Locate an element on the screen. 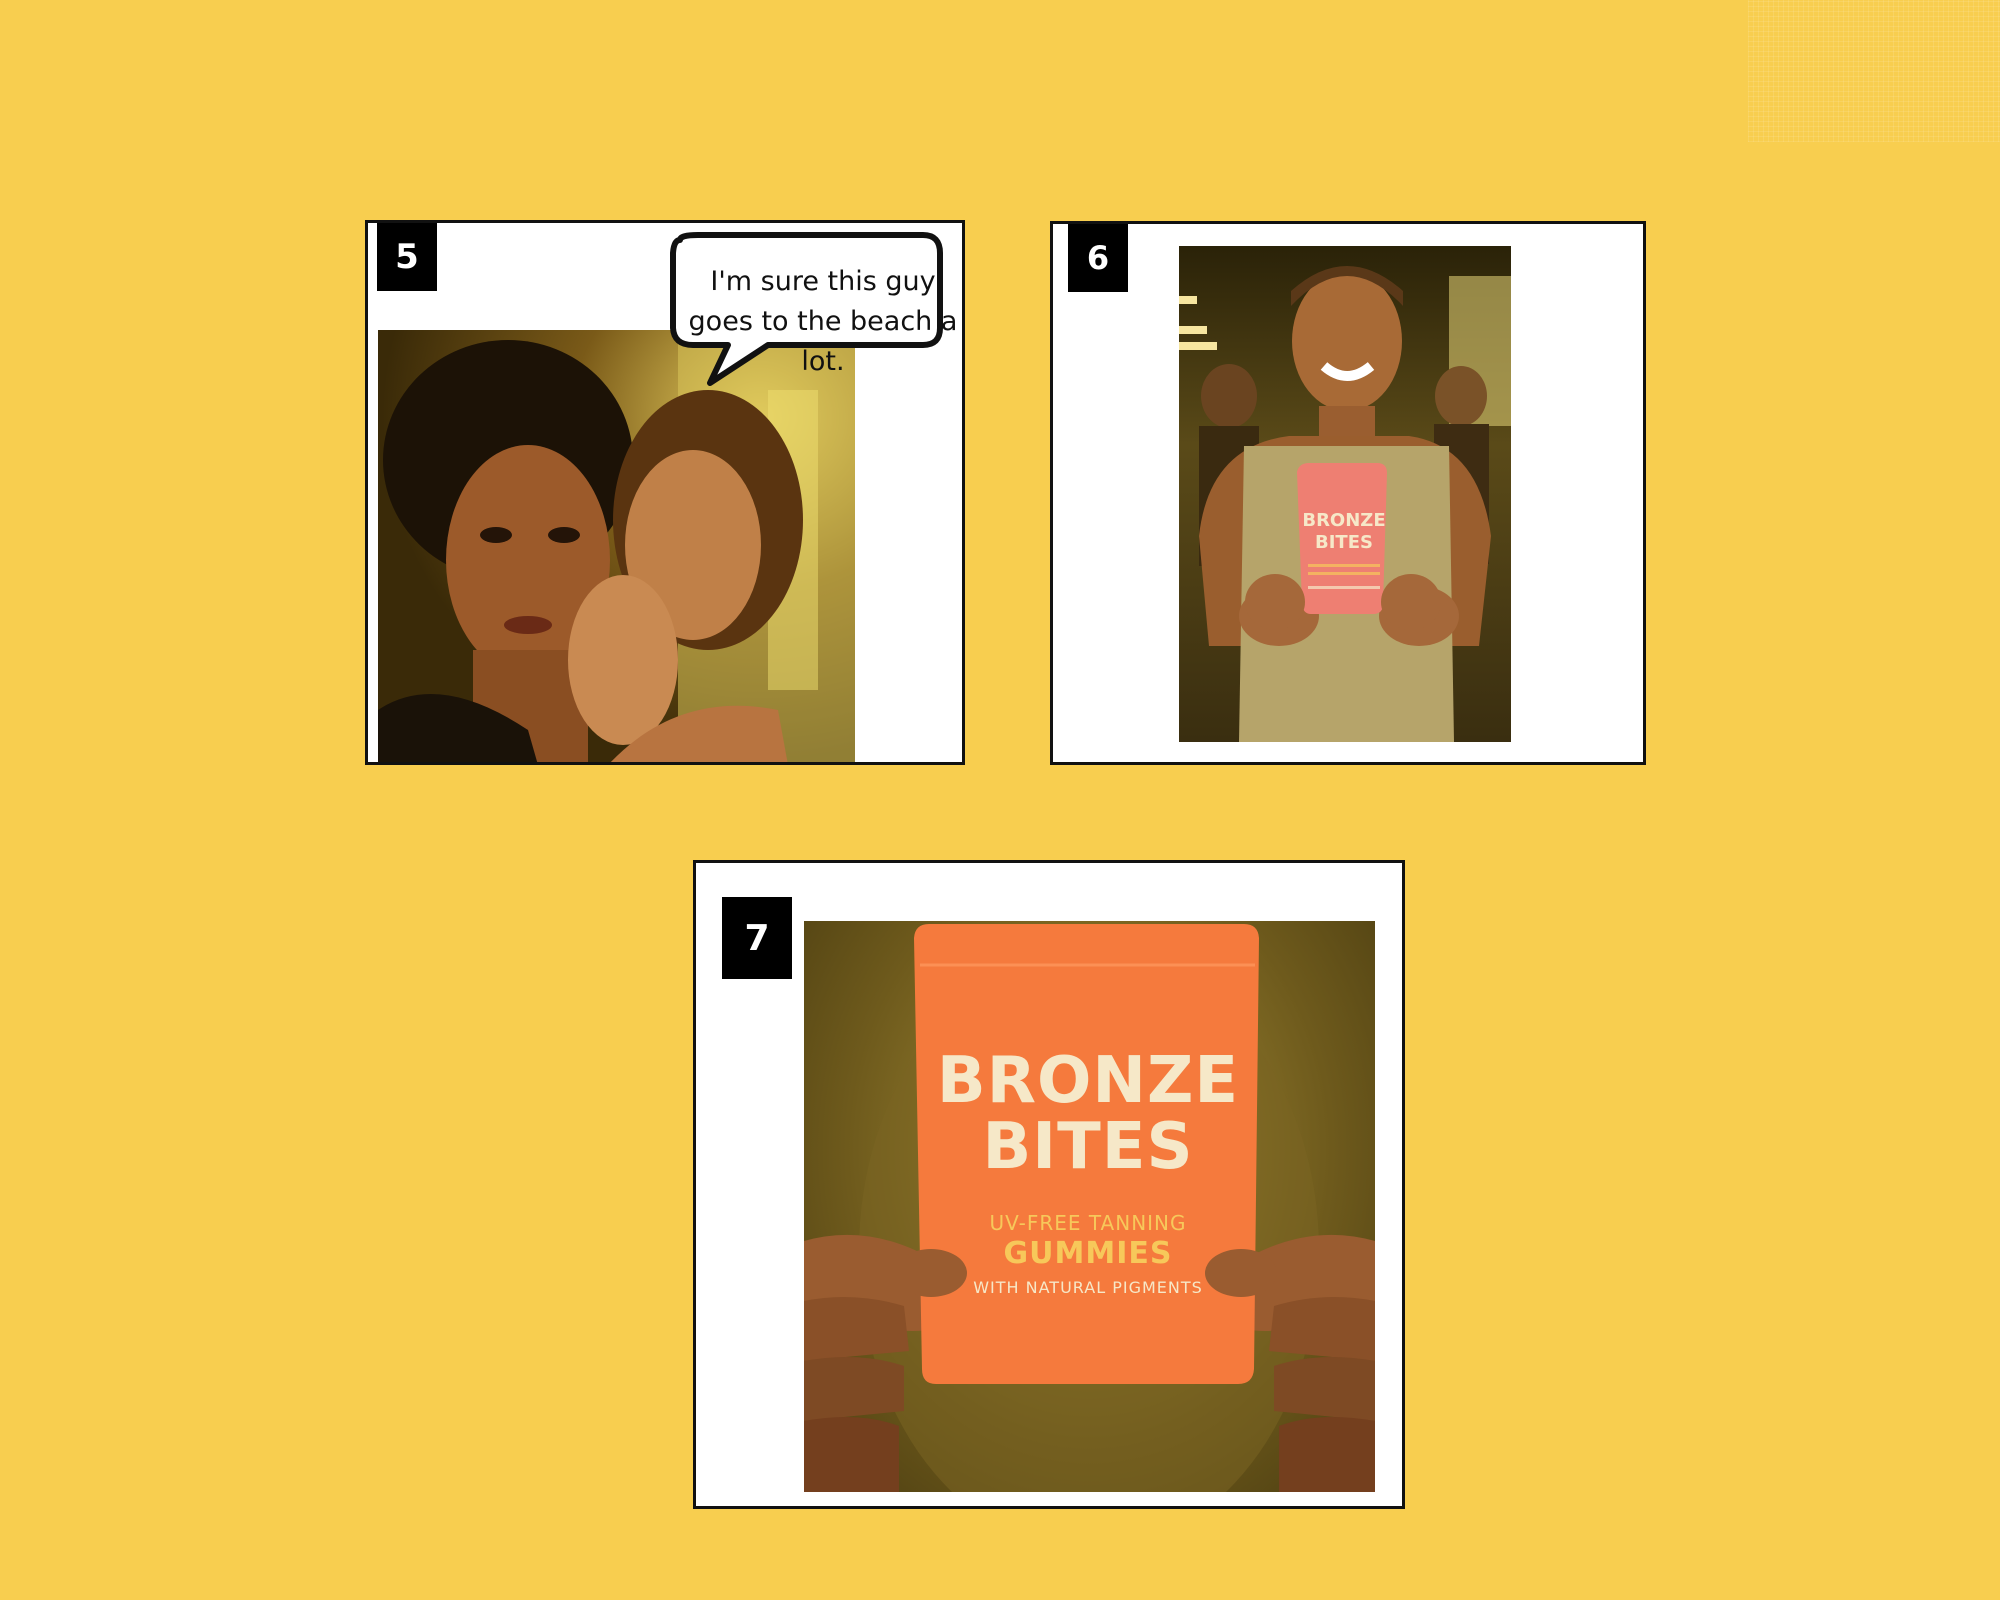 The width and height of the screenshot is (2000, 1600). pouch-large-brand: BRONZE BITES is located at coordinates (1088, 1114).